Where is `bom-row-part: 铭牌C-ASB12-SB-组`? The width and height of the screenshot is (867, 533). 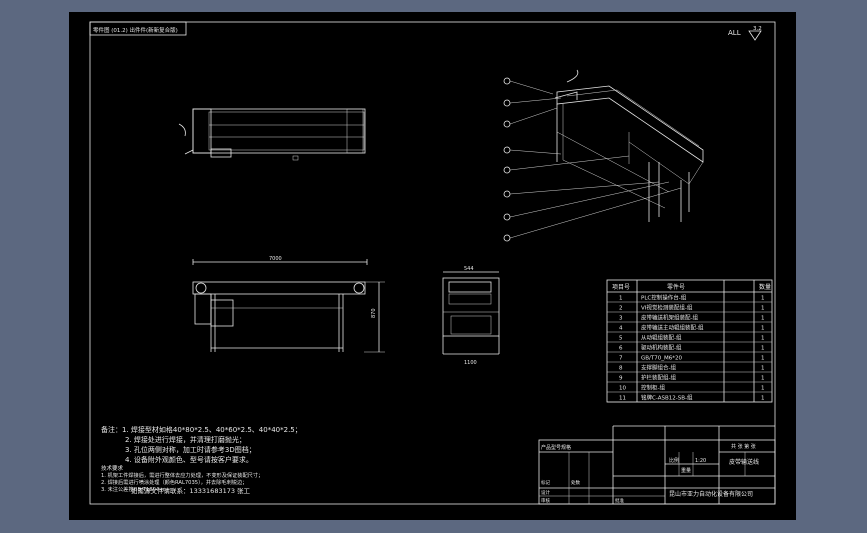
bom-row-part: 铭牌C-ASB12-SB-组 is located at coordinates (667, 398).